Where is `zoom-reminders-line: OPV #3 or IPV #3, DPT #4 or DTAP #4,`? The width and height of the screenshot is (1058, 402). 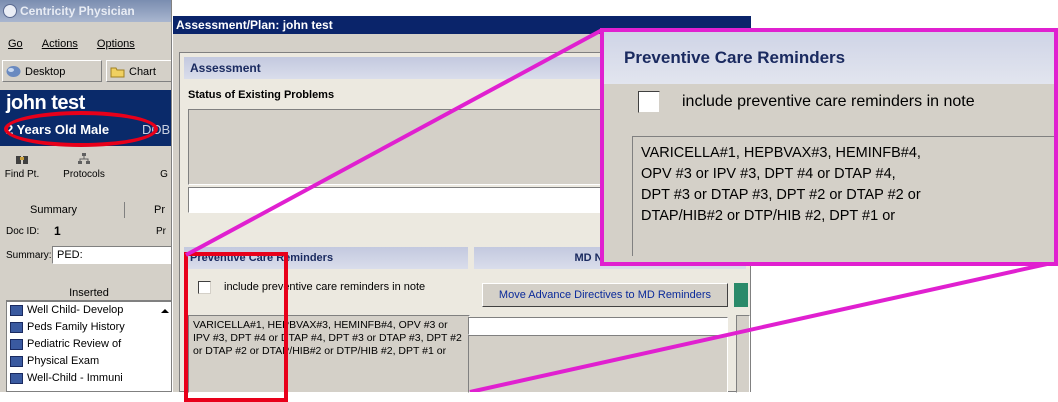 zoom-reminders-line: OPV #3 or IPV #3, DPT #4 or DTAP #4, is located at coordinates (768, 174).